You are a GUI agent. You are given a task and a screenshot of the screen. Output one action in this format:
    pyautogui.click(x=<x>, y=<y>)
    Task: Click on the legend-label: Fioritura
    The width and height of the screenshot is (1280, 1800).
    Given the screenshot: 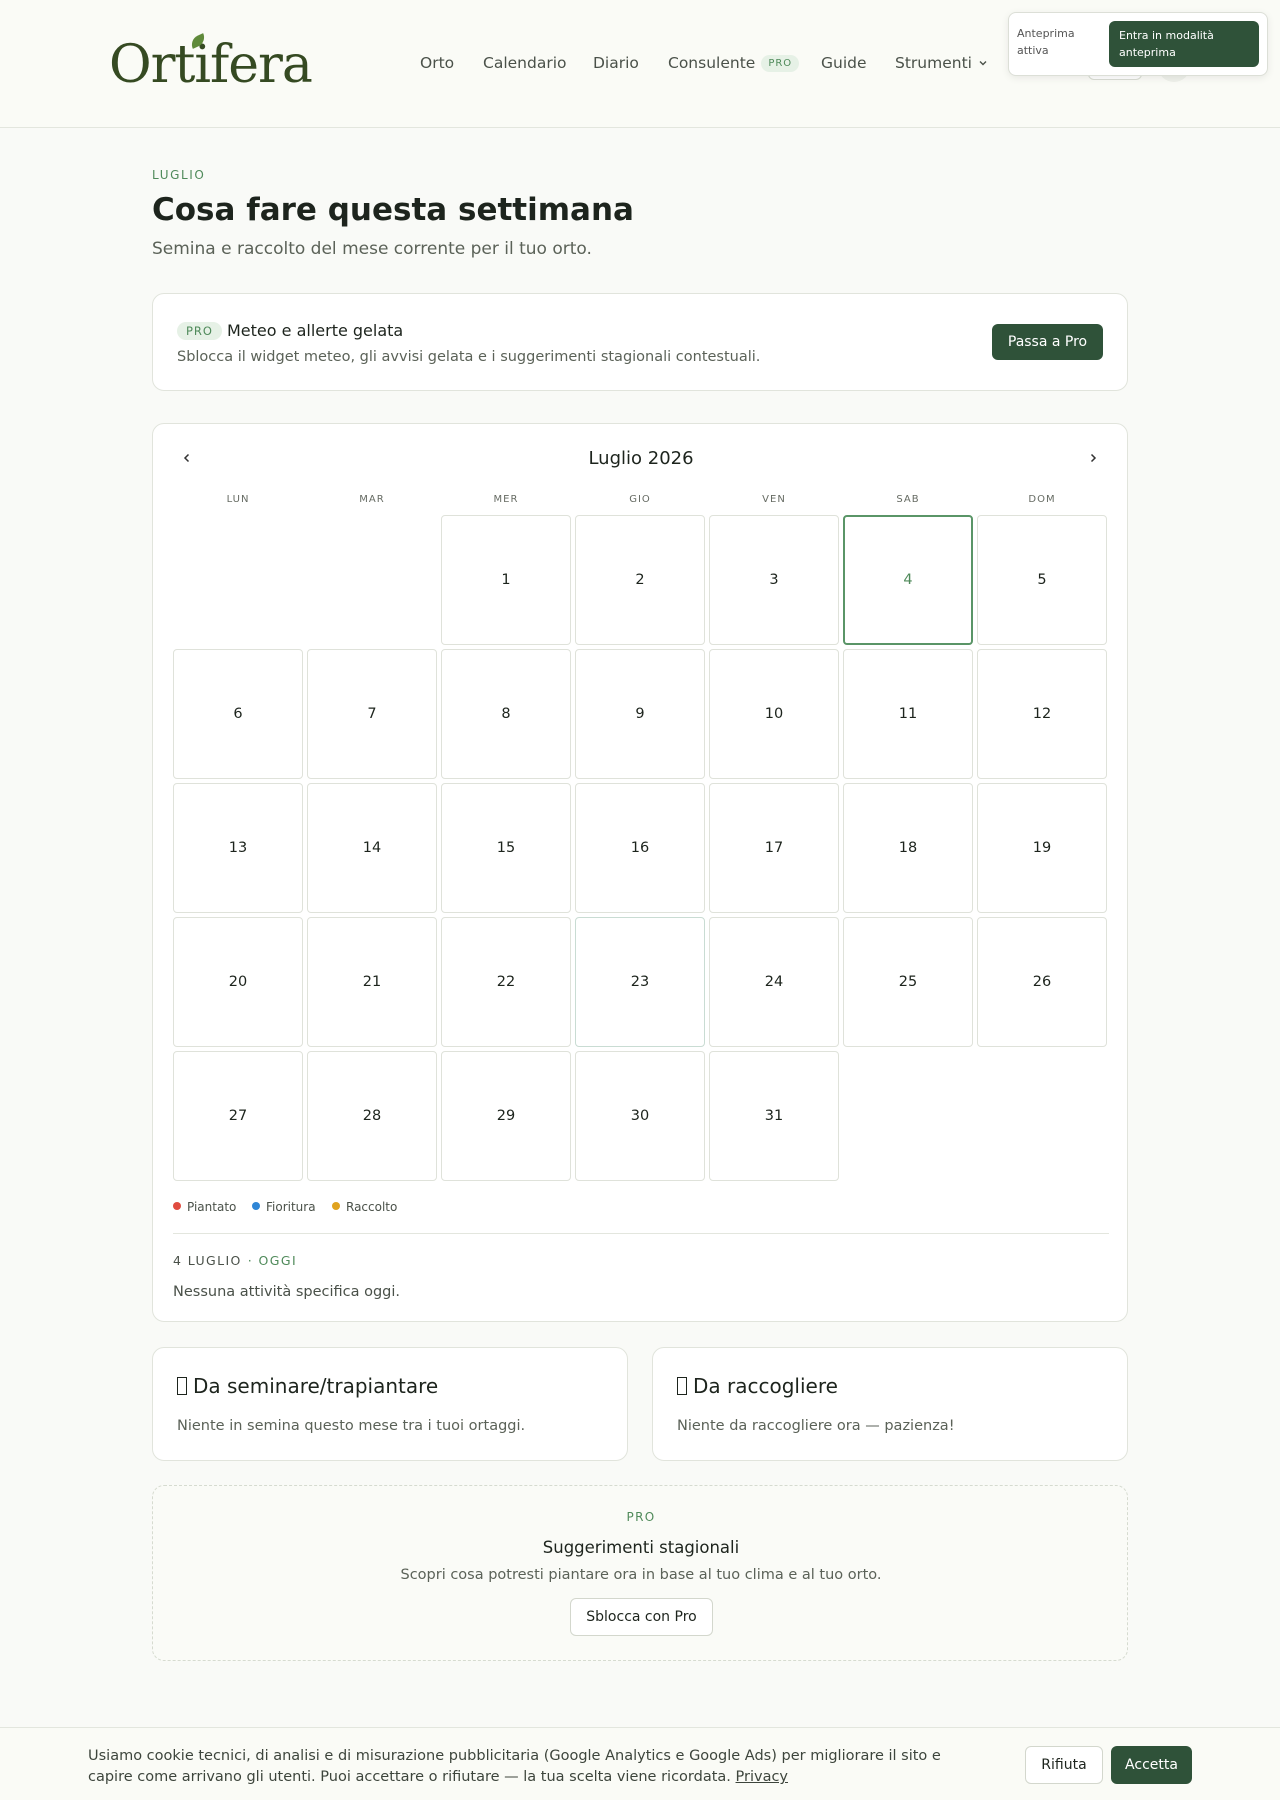 What is the action you would take?
    pyautogui.click(x=291, y=1207)
    